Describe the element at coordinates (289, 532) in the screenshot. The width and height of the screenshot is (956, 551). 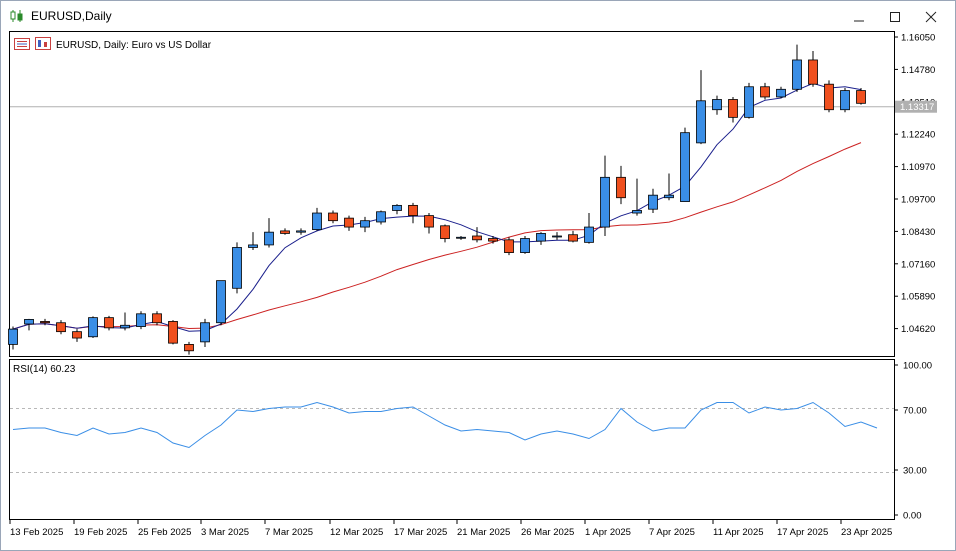
I see `date-tick-label: 7 Mar 2025` at that location.